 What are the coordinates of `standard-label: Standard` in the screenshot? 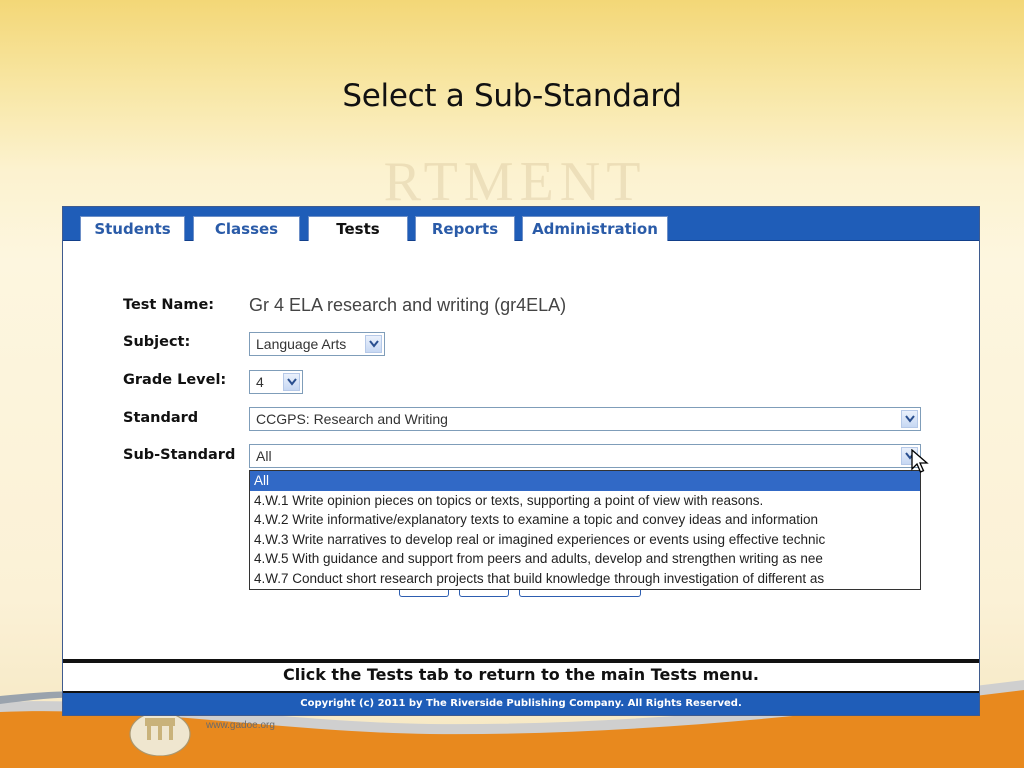 It's located at (161, 418).